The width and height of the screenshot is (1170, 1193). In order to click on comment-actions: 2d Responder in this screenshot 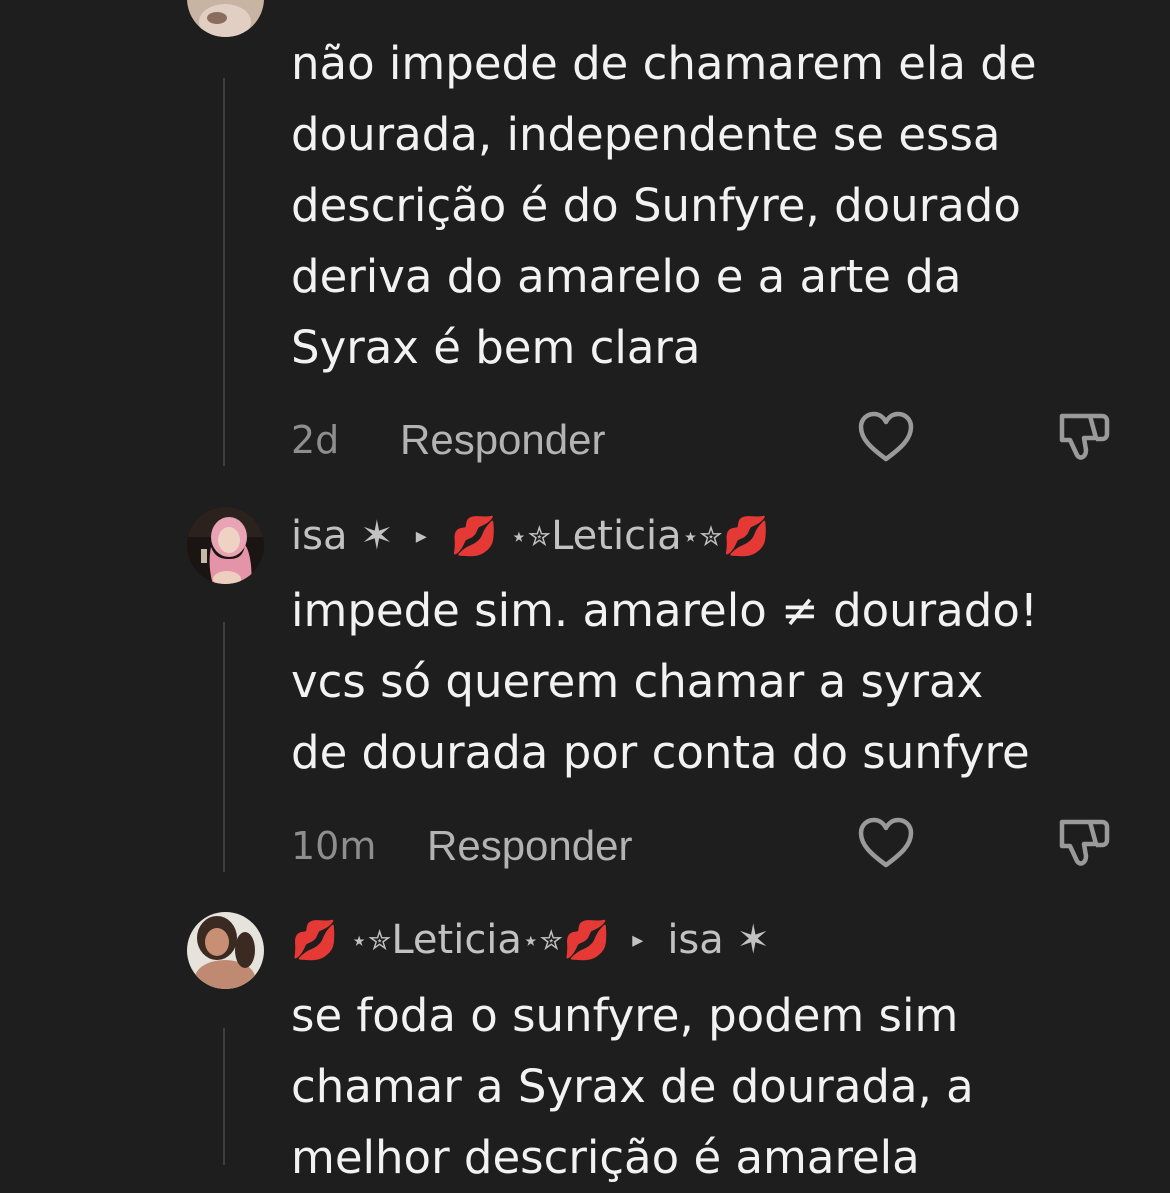, I will do `click(730, 440)`.